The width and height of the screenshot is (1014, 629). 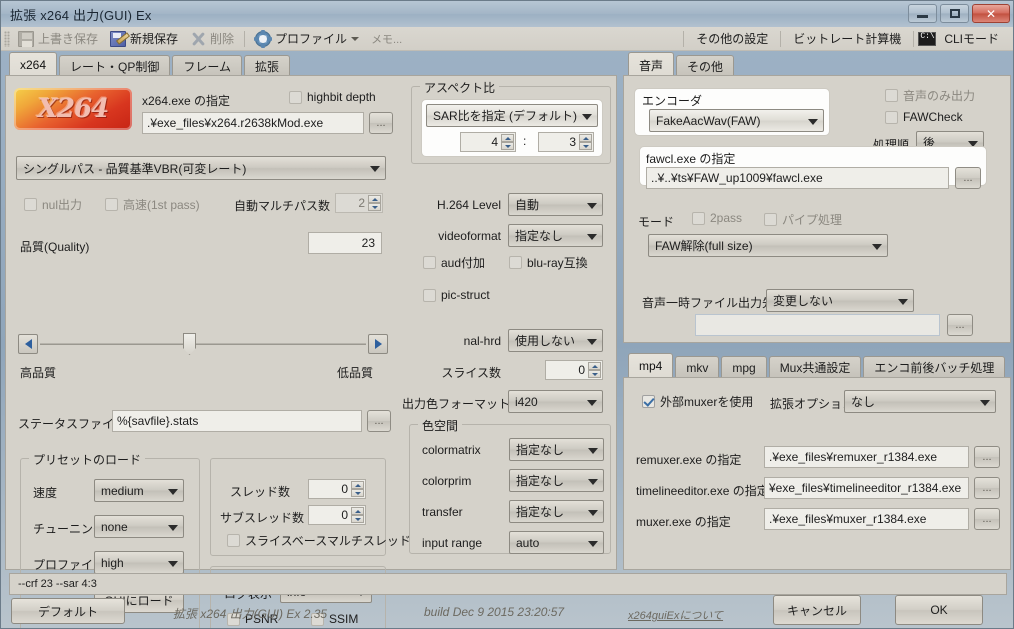 What do you see at coordinates (139, 562) in the screenshot?
I see `preset-profile-select: high` at bounding box center [139, 562].